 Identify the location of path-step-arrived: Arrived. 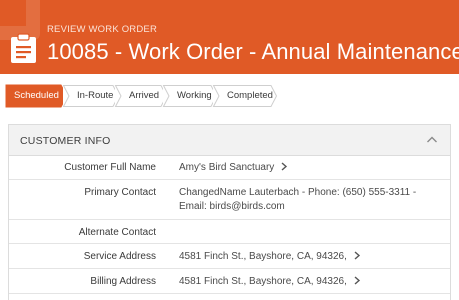
(141, 96).